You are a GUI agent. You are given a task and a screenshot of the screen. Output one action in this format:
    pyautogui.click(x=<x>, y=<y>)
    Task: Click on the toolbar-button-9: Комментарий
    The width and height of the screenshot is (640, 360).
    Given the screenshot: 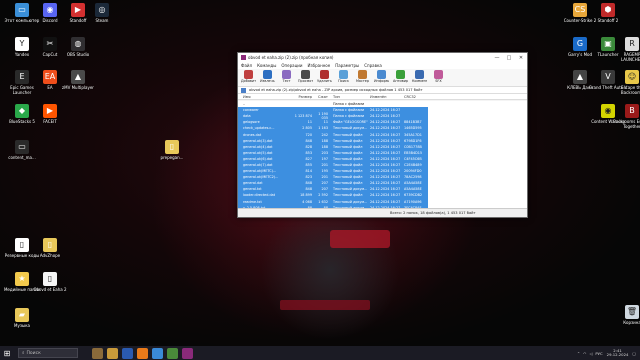 What is the action you would take?
    pyautogui.click(x=419, y=76)
    